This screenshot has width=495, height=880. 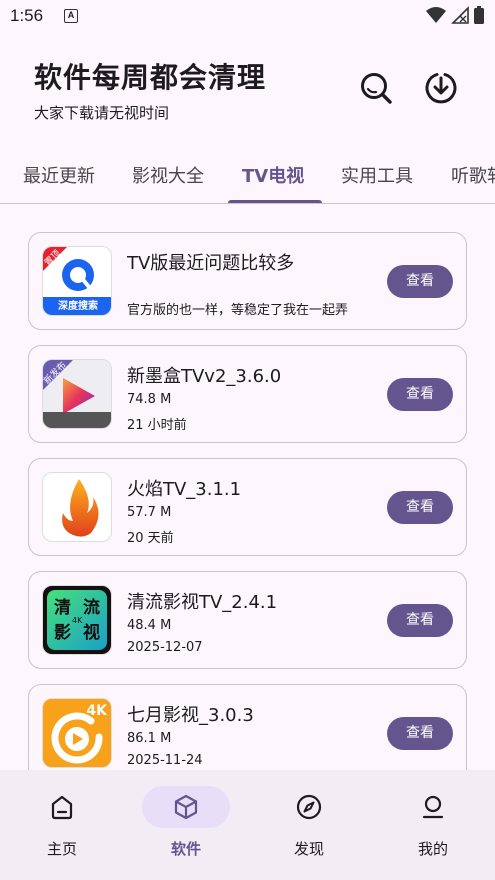 I want to click on tab-recent: 最近更新, so click(x=59, y=175).